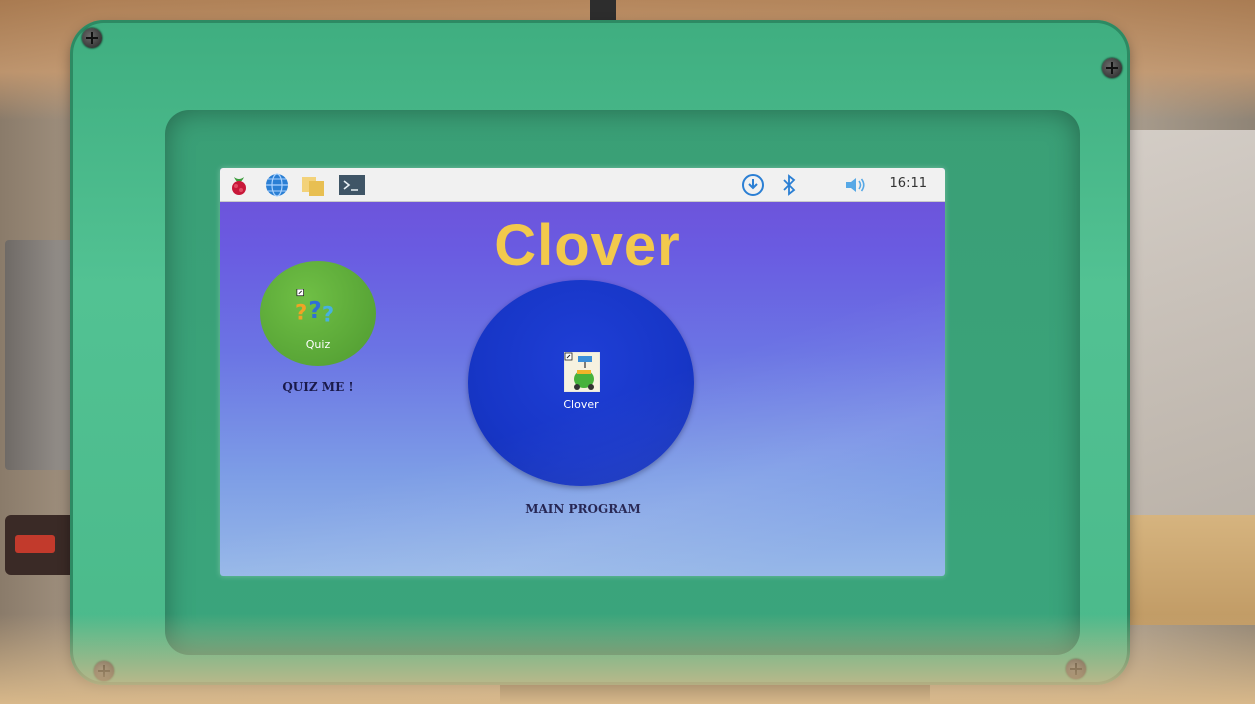 This screenshot has height=704, width=1255. I want to click on screw-top-left, so click(92, 38).